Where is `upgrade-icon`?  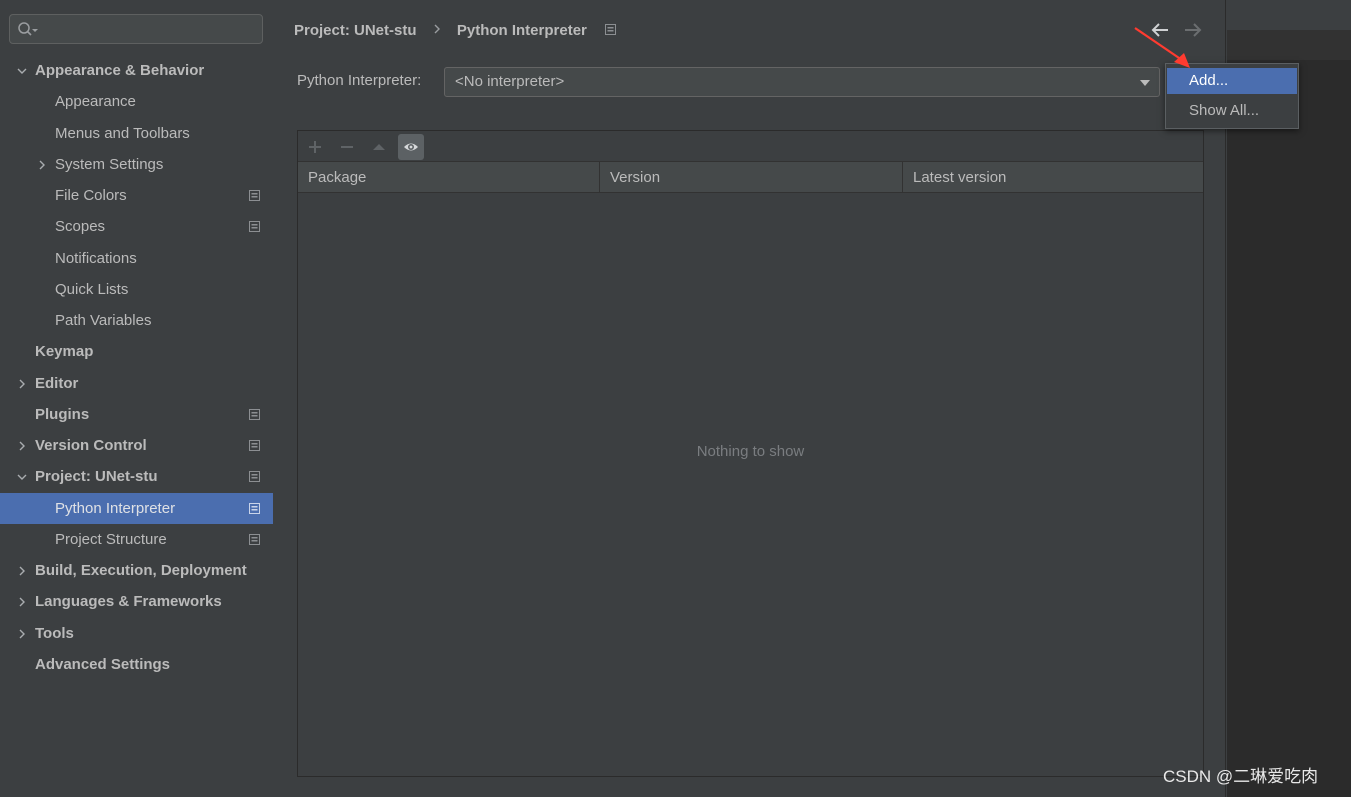
upgrade-icon is located at coordinates (379, 147).